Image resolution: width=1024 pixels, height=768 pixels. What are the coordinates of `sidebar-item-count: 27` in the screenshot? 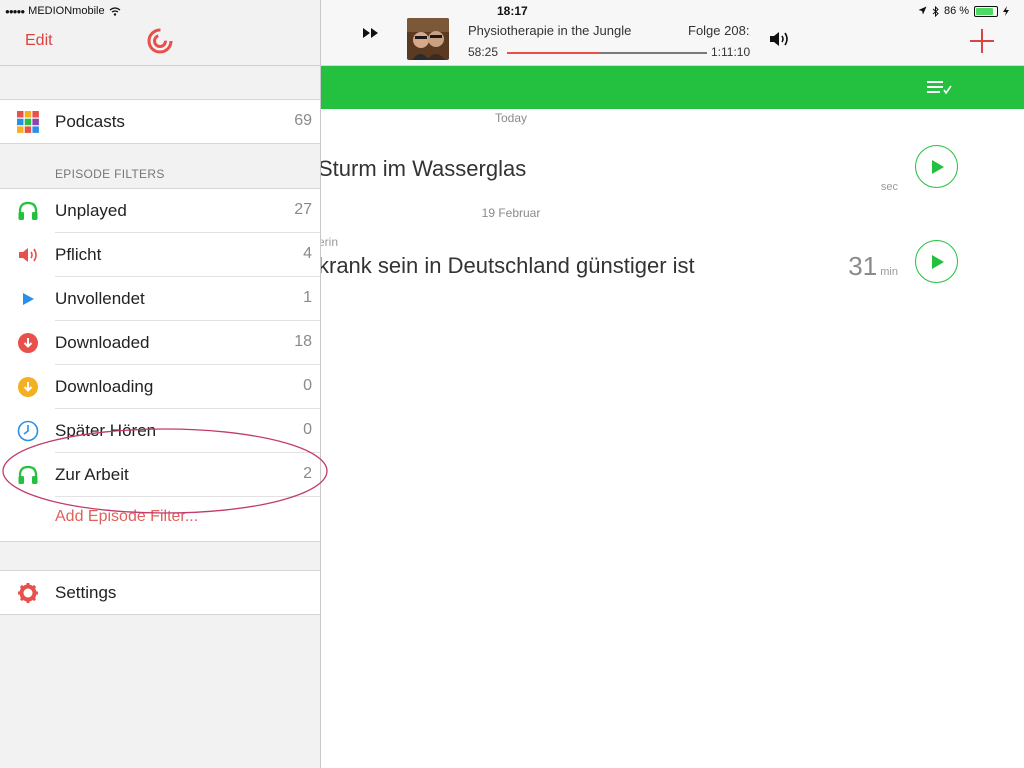 It's located at (303, 209).